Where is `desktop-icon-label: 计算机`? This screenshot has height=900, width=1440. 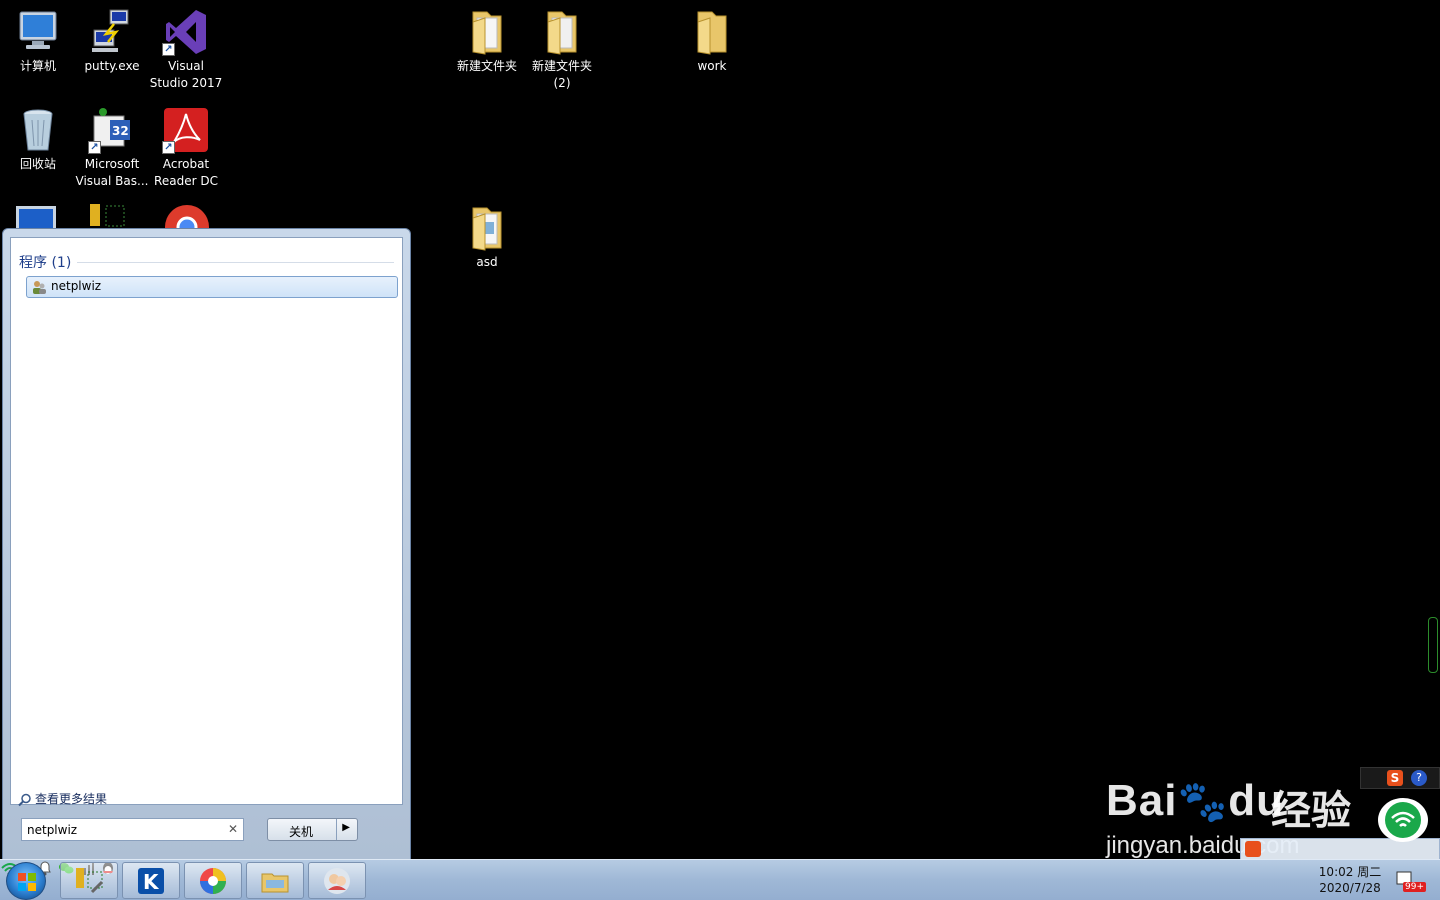
desktop-icon-label: 计算机 is located at coordinates (37, 66).